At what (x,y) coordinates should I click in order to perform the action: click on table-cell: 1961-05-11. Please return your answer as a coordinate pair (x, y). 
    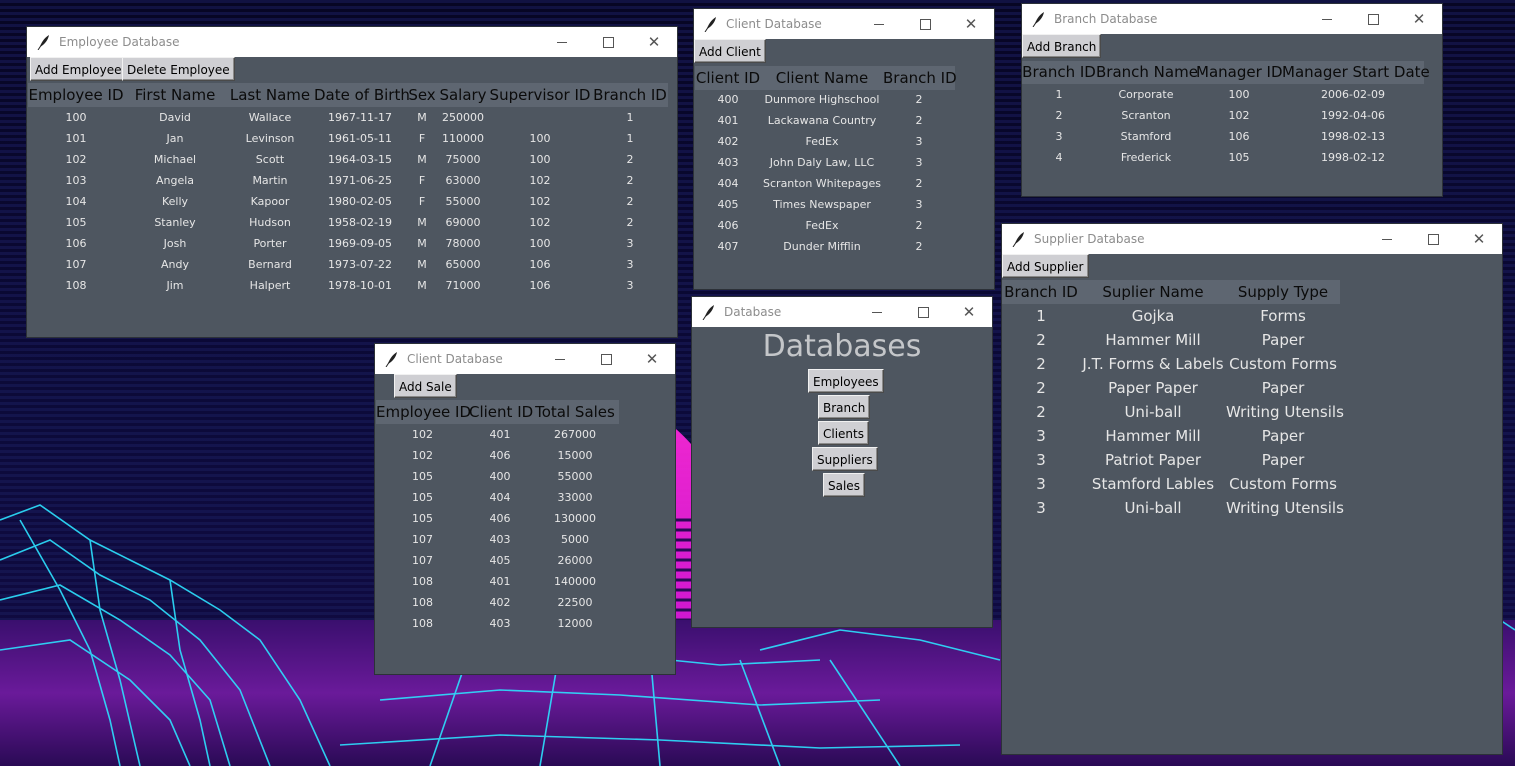
    Looking at the image, I should click on (360, 138).